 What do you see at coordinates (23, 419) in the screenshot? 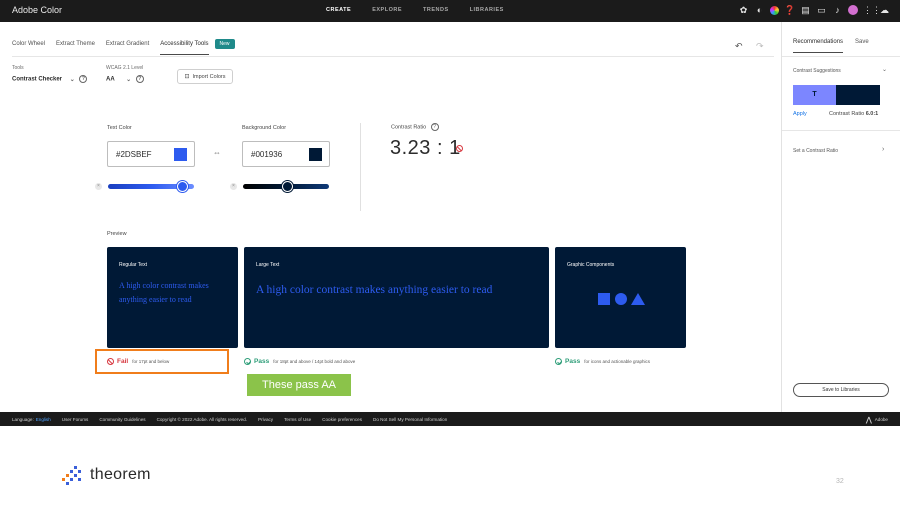
I see `language-label: Language:` at bounding box center [23, 419].